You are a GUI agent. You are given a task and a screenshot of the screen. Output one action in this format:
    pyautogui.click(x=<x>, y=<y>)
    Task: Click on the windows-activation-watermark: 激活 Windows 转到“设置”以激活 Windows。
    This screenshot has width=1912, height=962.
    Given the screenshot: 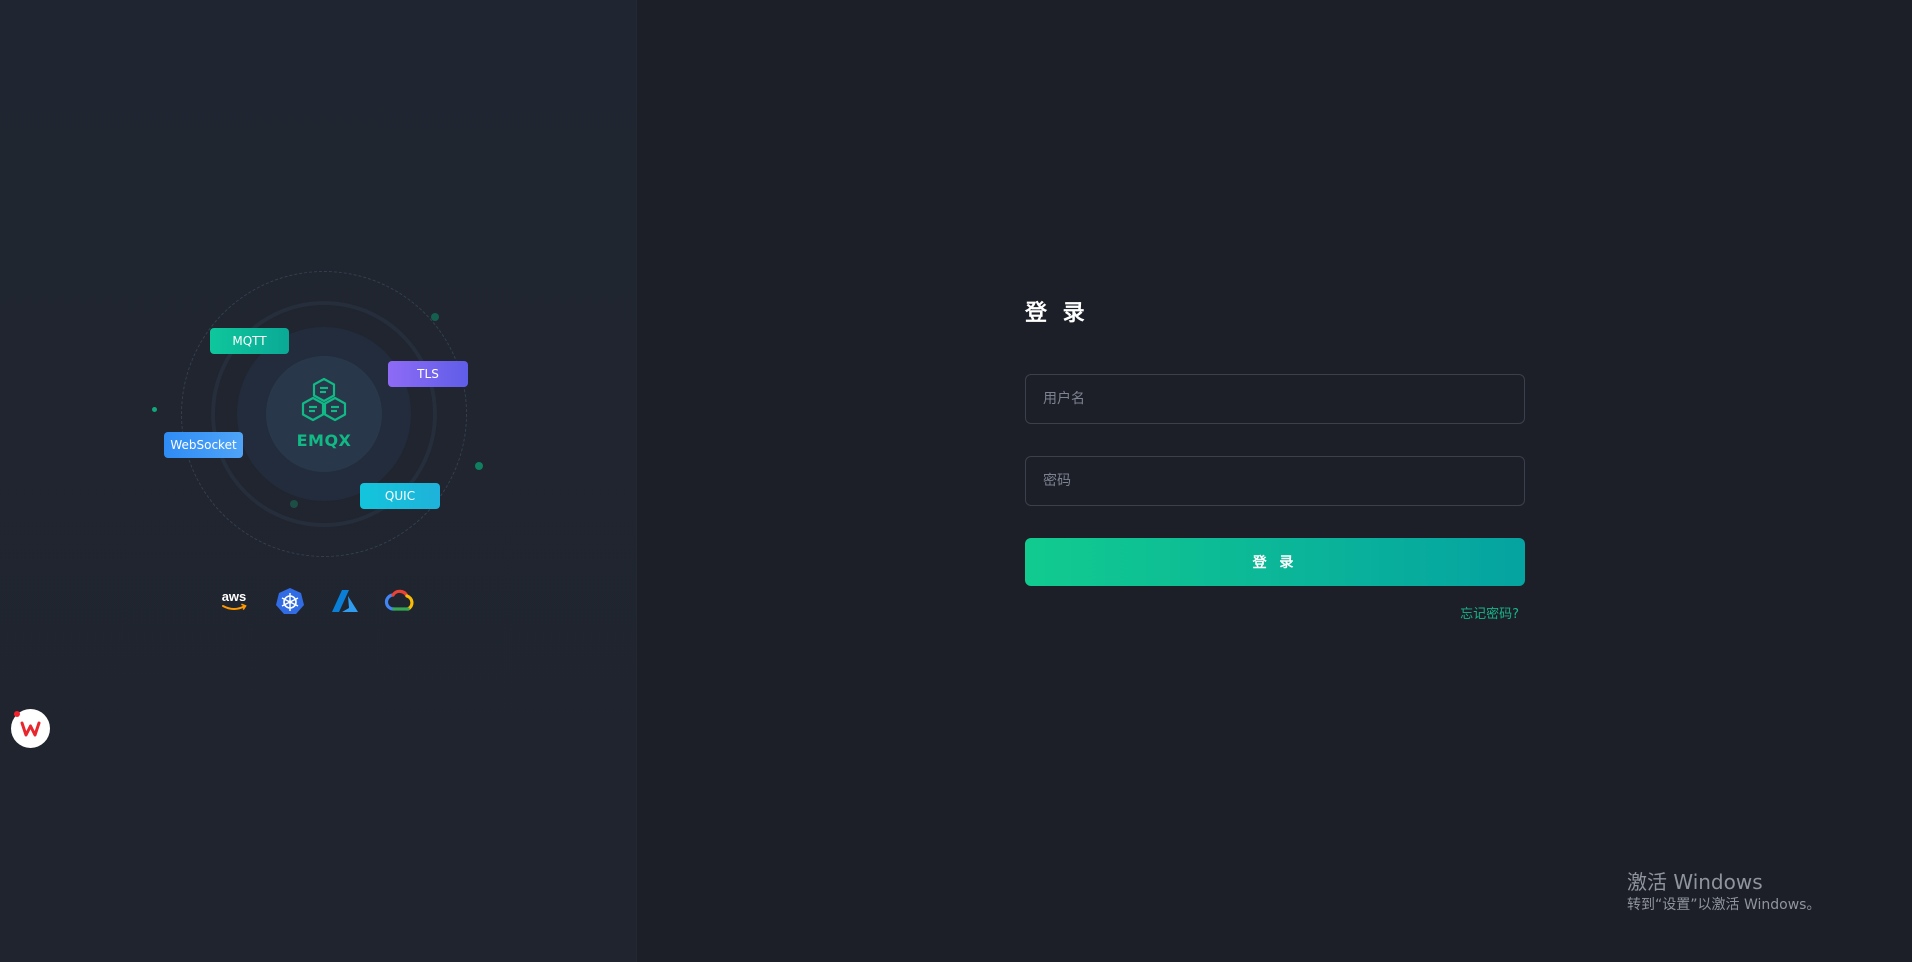 What is the action you would take?
    pyautogui.click(x=1723, y=892)
    